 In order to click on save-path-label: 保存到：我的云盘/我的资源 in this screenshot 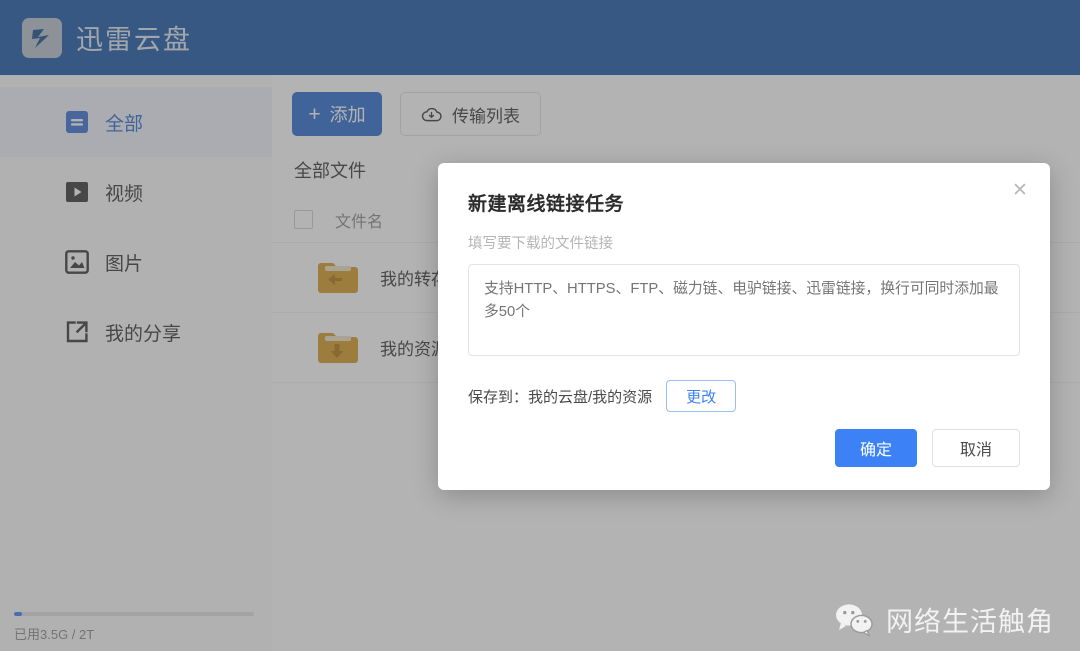, I will do `click(560, 397)`.